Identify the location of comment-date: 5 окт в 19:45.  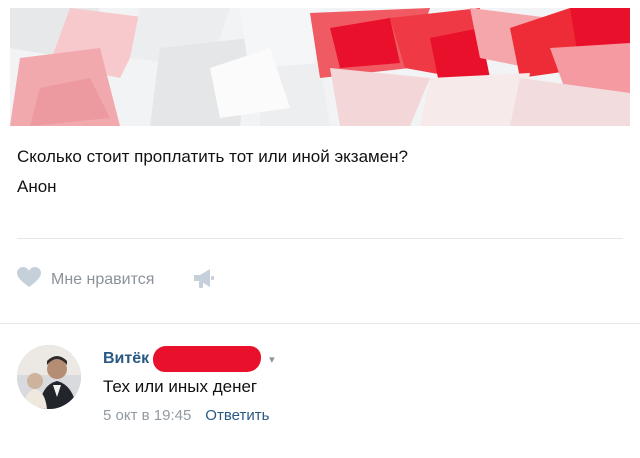
(147, 415).